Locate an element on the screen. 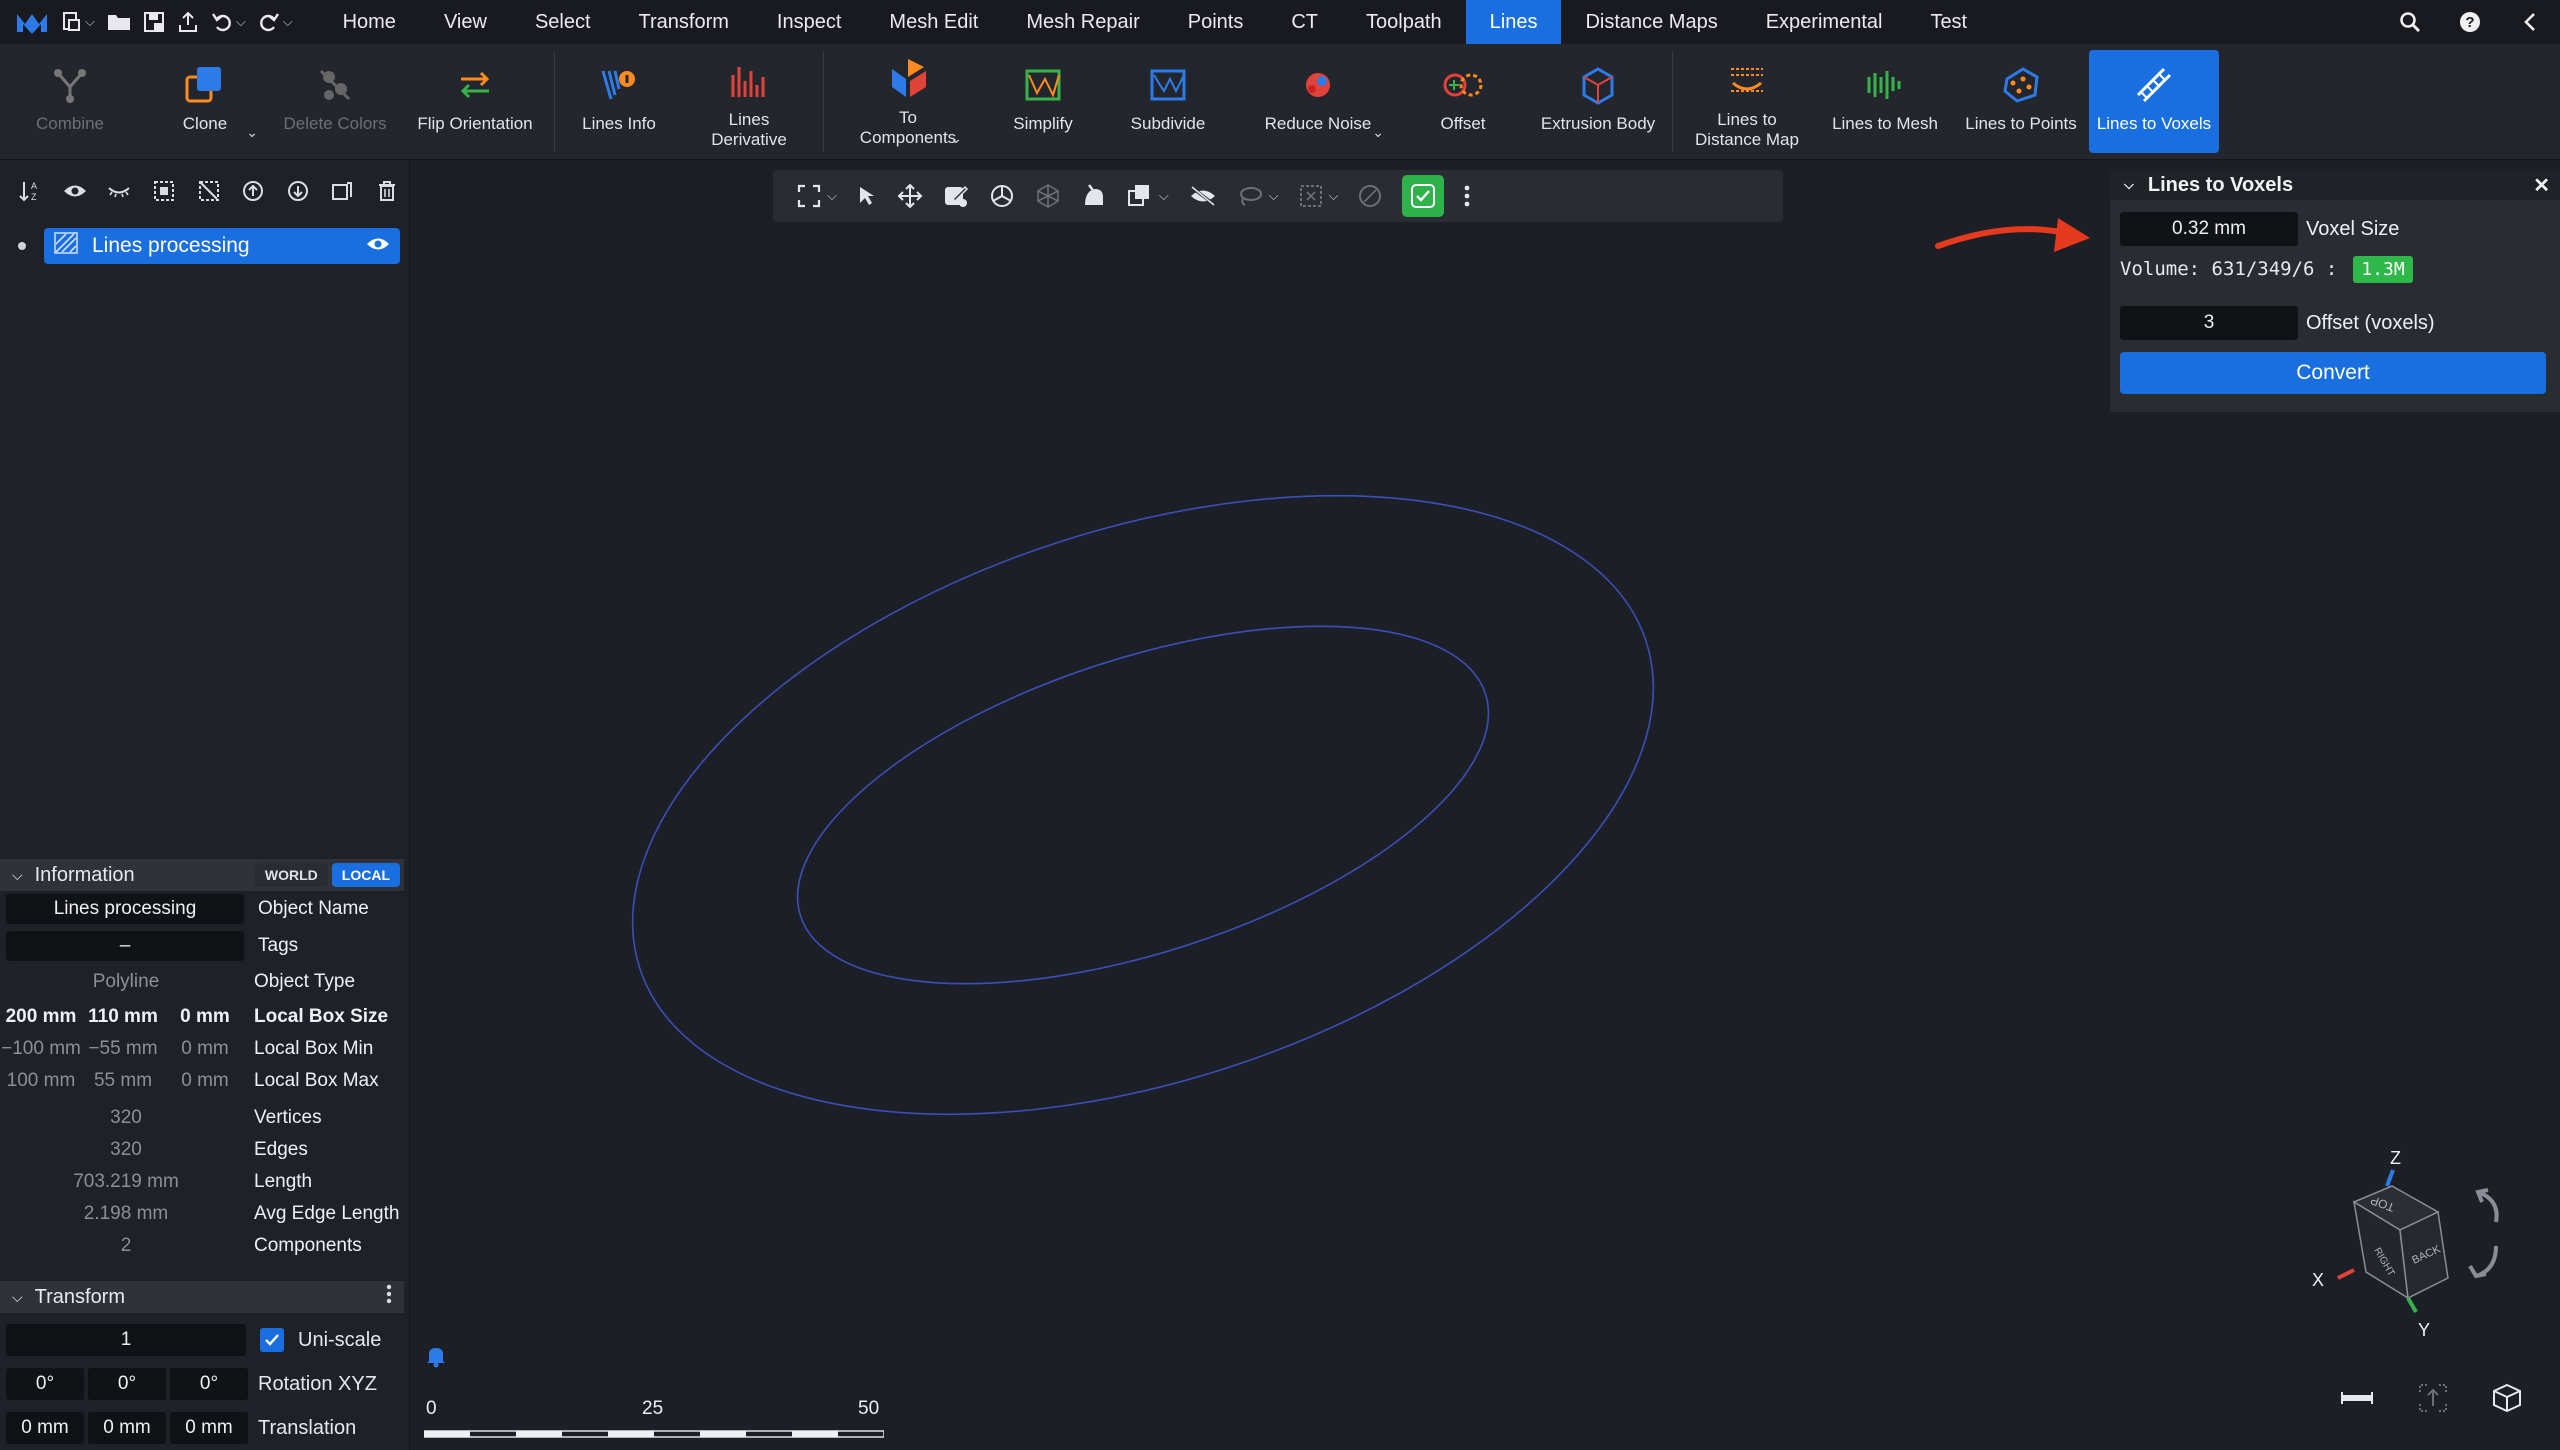  rotation-x-input: 0° is located at coordinates (45, 1384).